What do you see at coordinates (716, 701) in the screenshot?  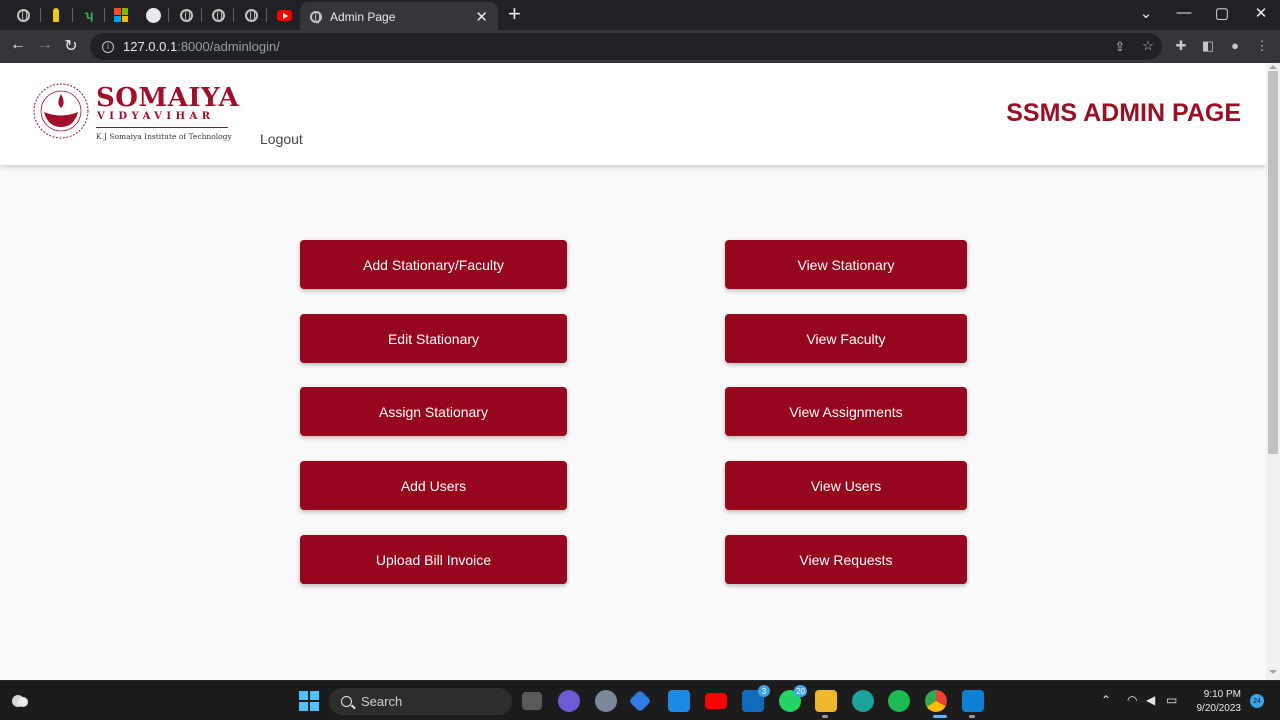 I see `youtube-app-icon` at bounding box center [716, 701].